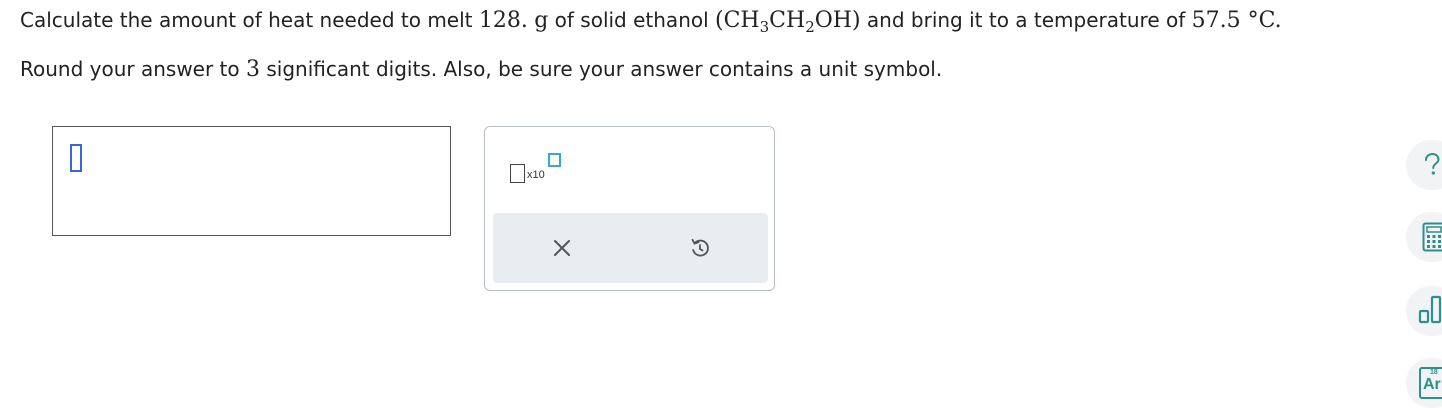 The height and width of the screenshot is (408, 1442). Describe the element at coordinates (1026, 20) in the screenshot. I see `question-text-segment: and bring it to a temperature of` at that location.